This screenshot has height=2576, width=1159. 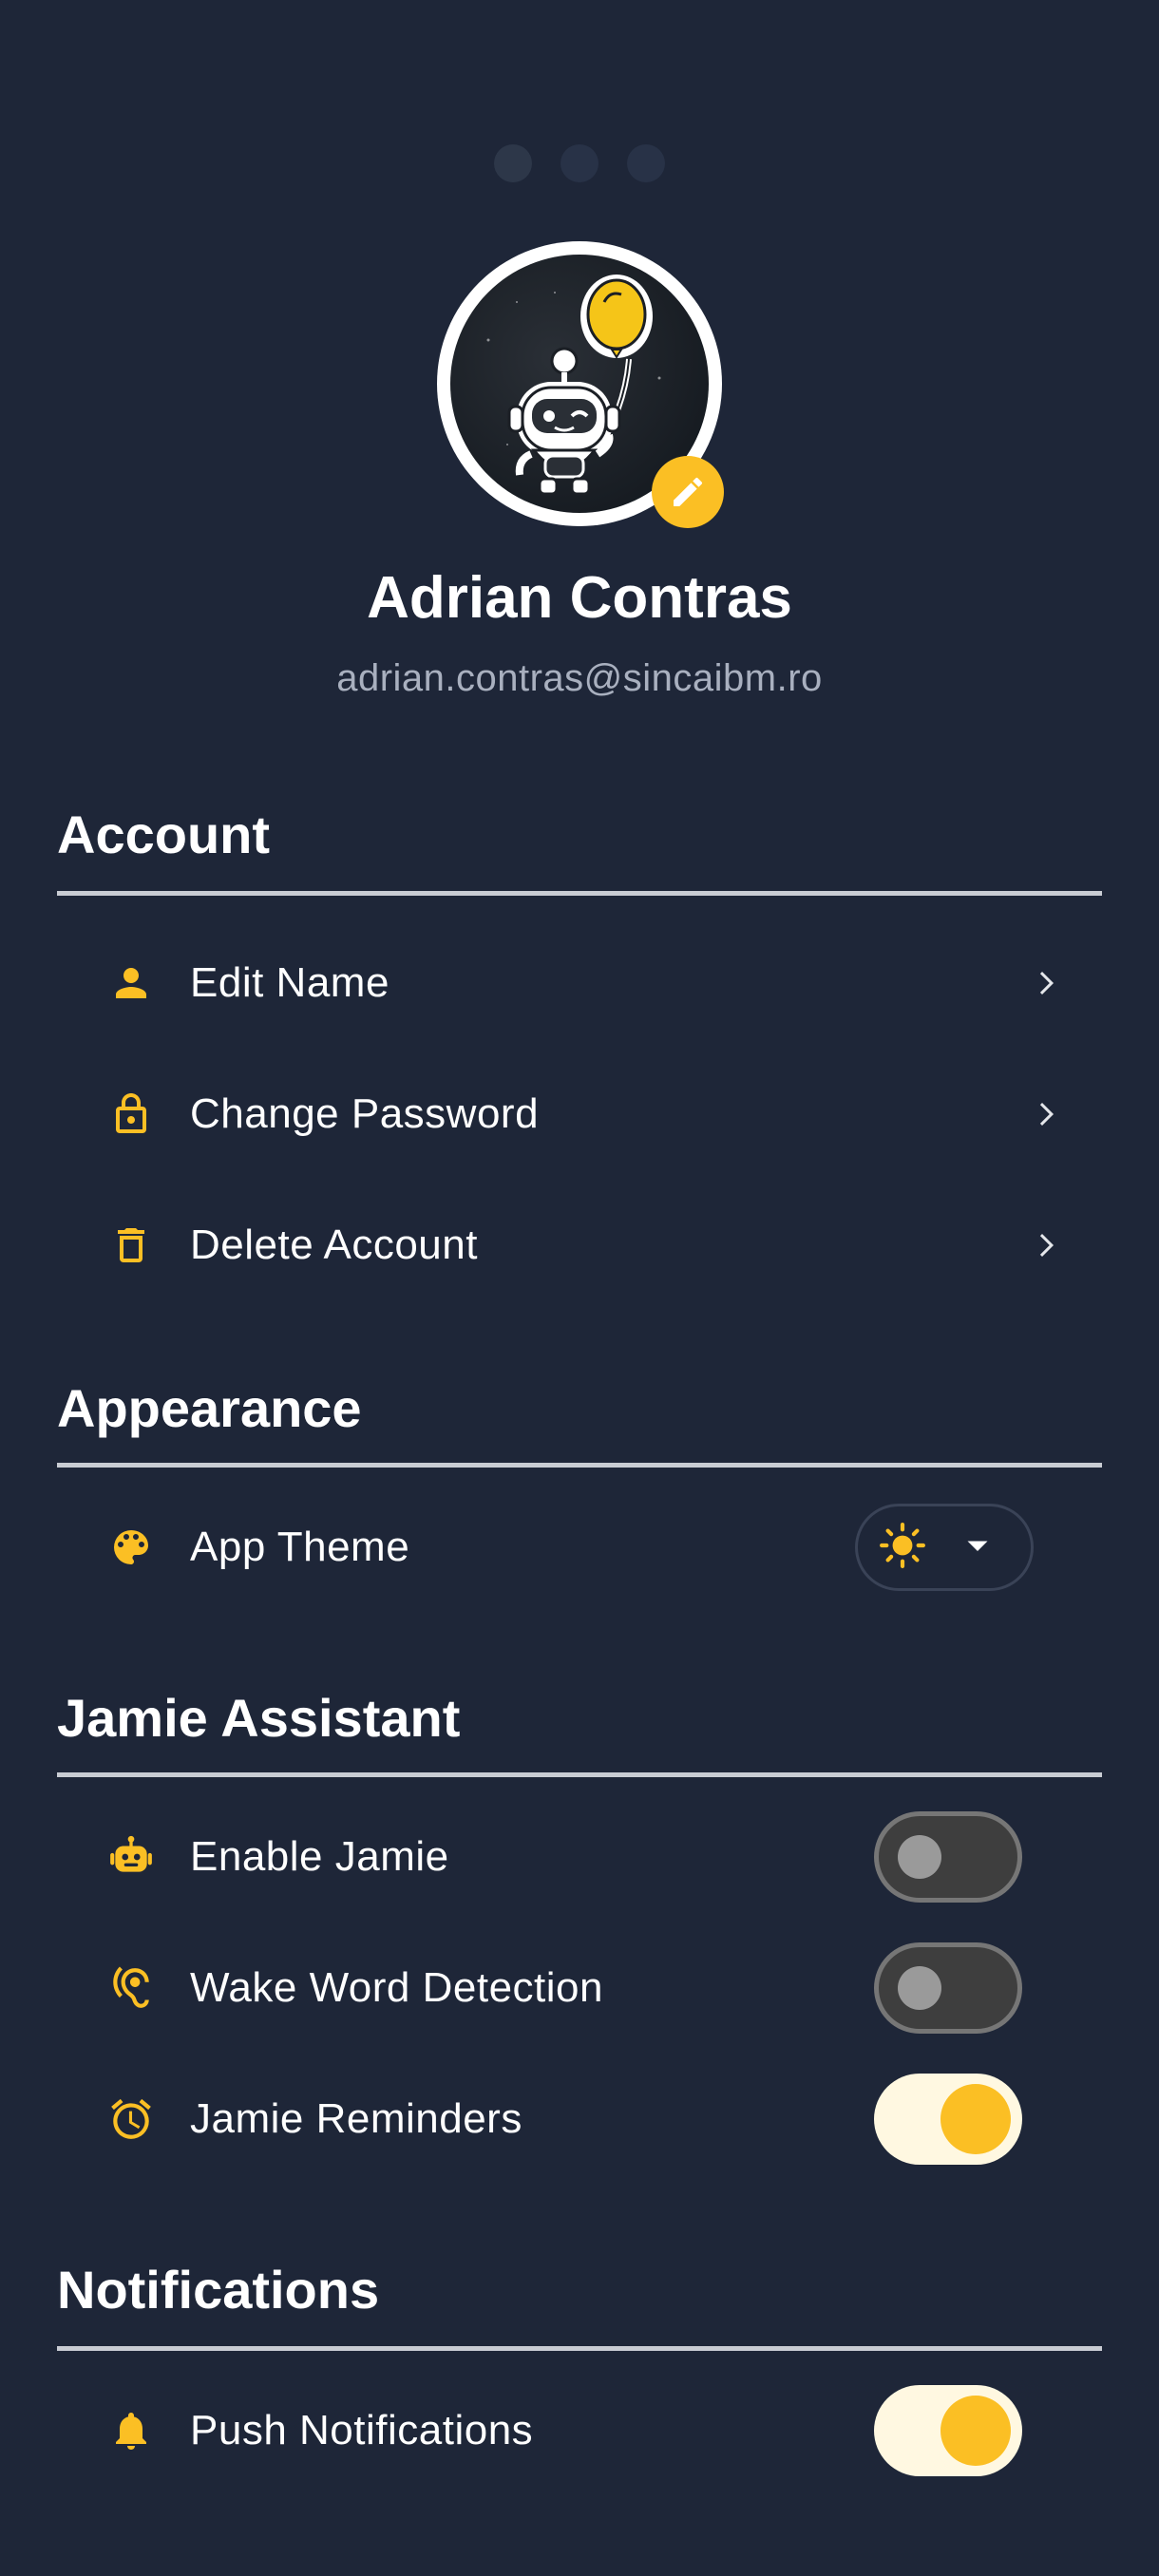 I want to click on jamie-reminders-toggle, so click(x=948, y=2119).